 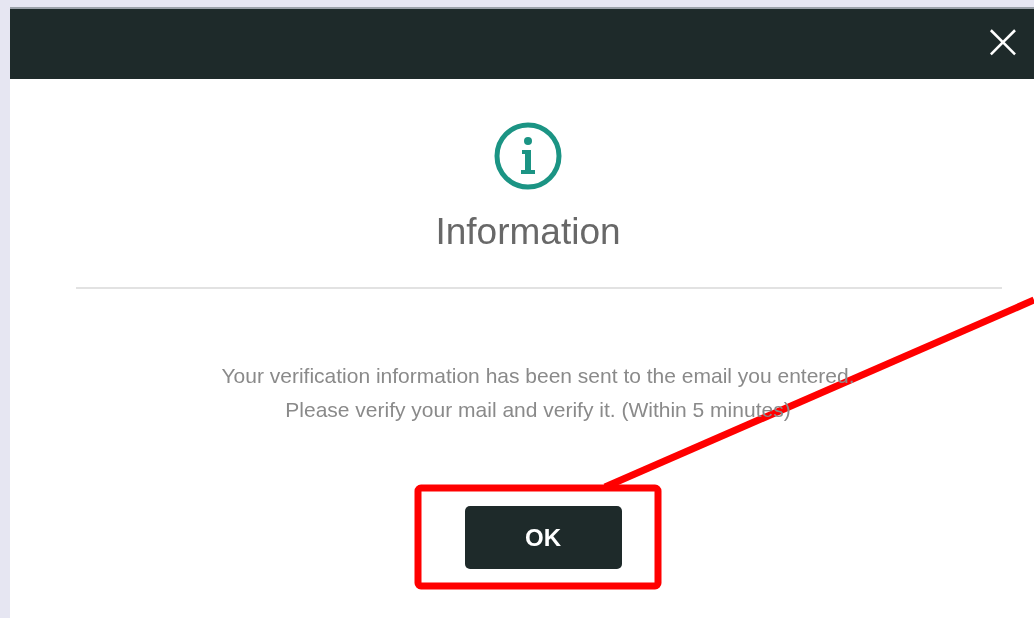 What do you see at coordinates (528, 156) in the screenshot?
I see `info-icon` at bounding box center [528, 156].